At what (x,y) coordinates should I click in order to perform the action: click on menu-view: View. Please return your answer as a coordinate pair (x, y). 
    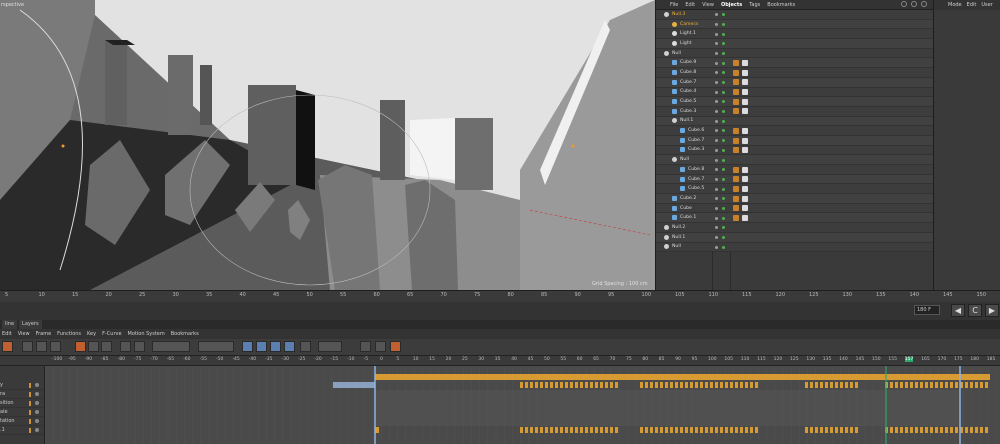
    Looking at the image, I should click on (708, 5).